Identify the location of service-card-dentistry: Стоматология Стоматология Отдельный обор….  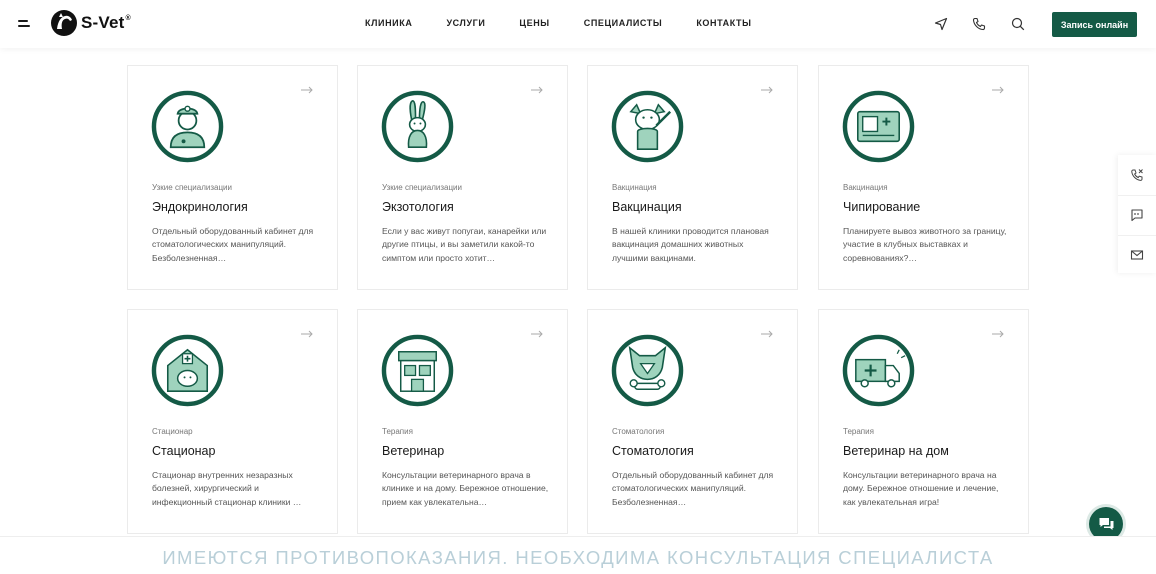
(692, 421).